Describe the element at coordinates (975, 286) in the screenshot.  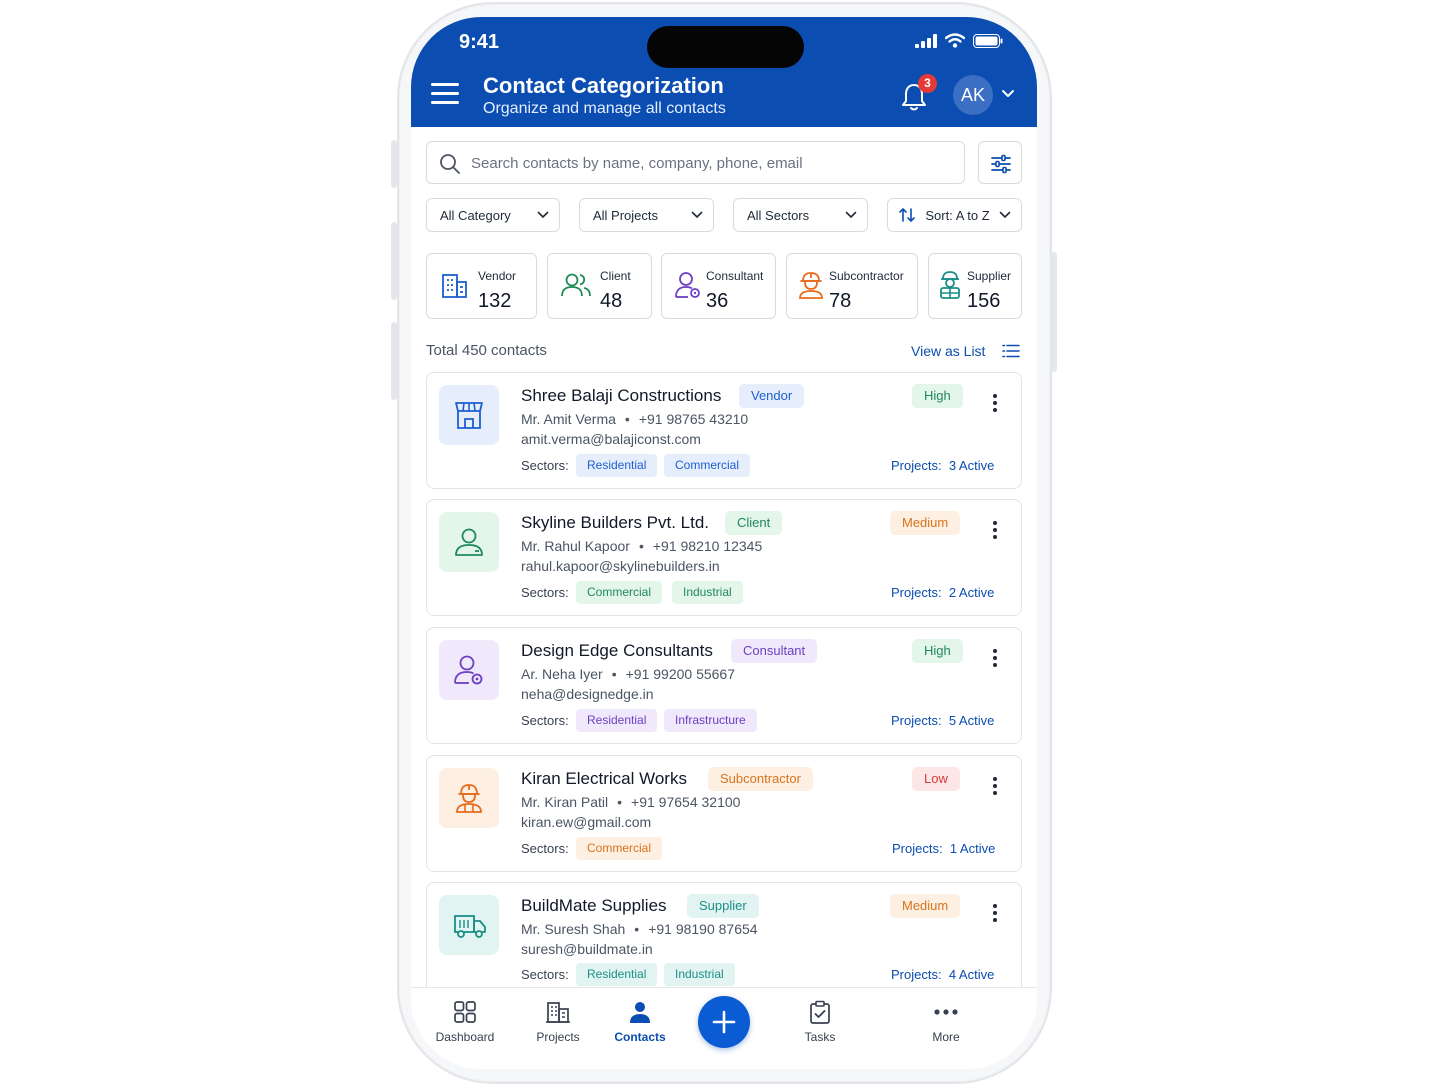
I see `stat-card-supplier: Supplier 156` at that location.